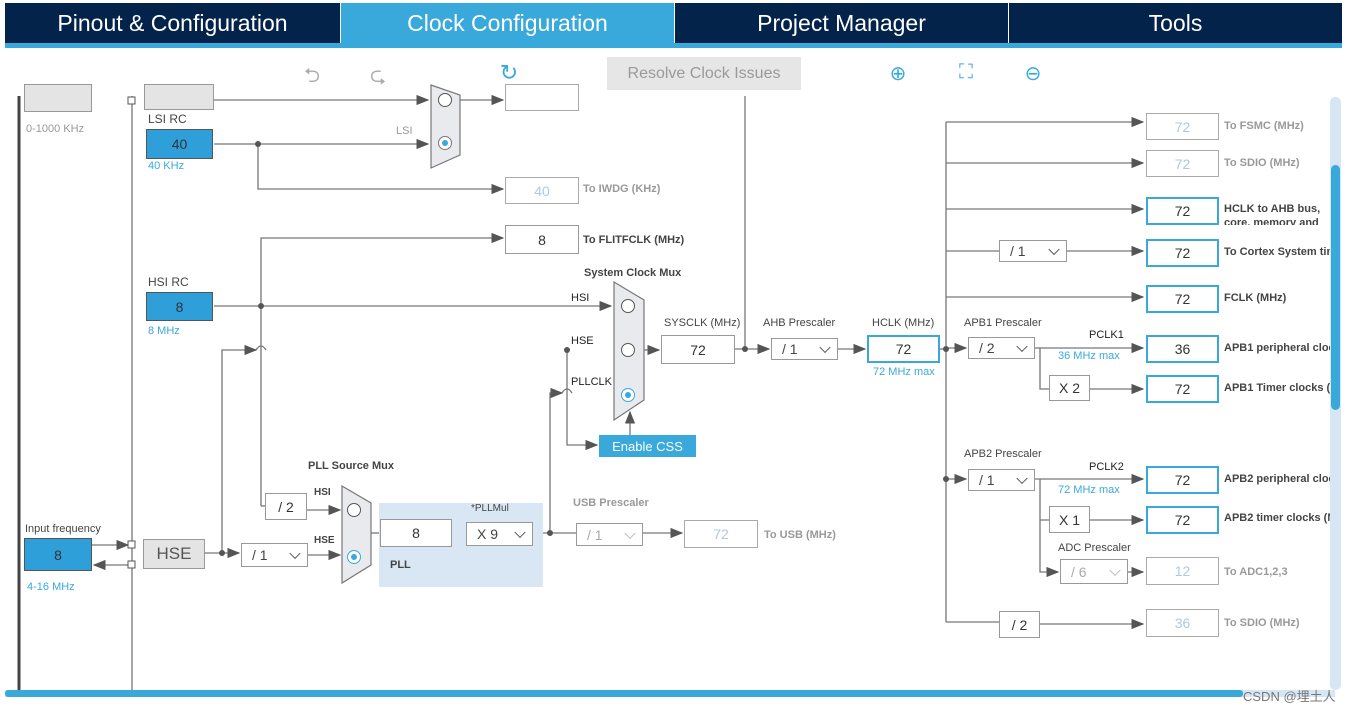 The image size is (1357, 712). I want to click on sdio2-divider: / 2, so click(1019, 624).